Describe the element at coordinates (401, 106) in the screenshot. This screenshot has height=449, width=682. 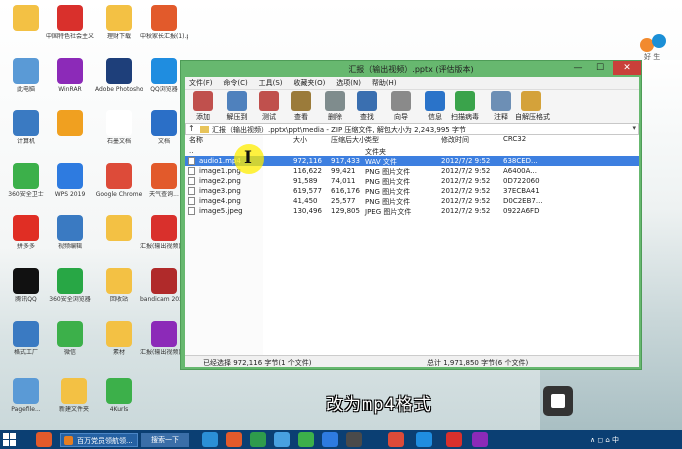
I see `toolbar-button: 向导` at that location.